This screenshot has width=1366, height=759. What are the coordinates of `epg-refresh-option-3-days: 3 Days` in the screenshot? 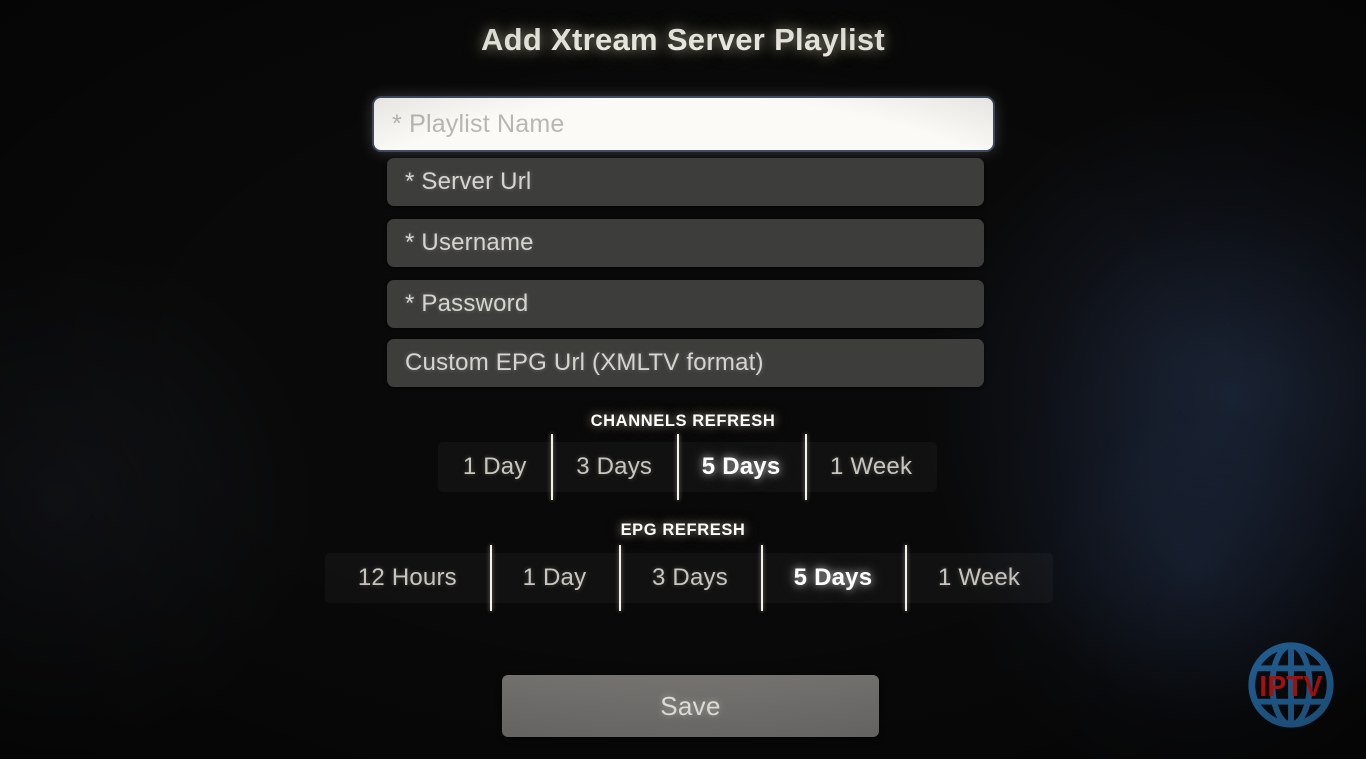 It's located at (690, 578).